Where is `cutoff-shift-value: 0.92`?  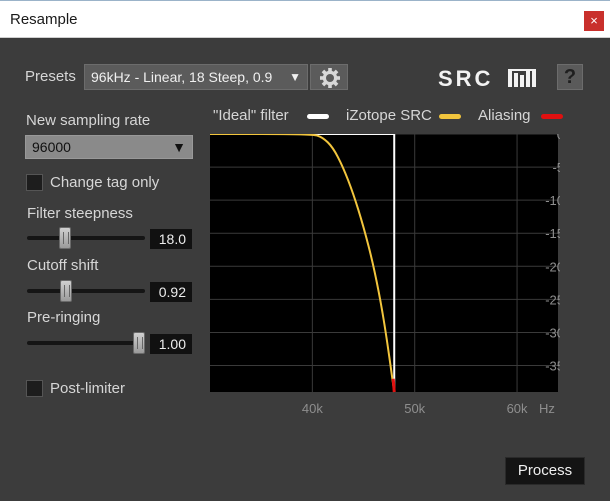 cutoff-shift-value: 0.92 is located at coordinates (171, 292).